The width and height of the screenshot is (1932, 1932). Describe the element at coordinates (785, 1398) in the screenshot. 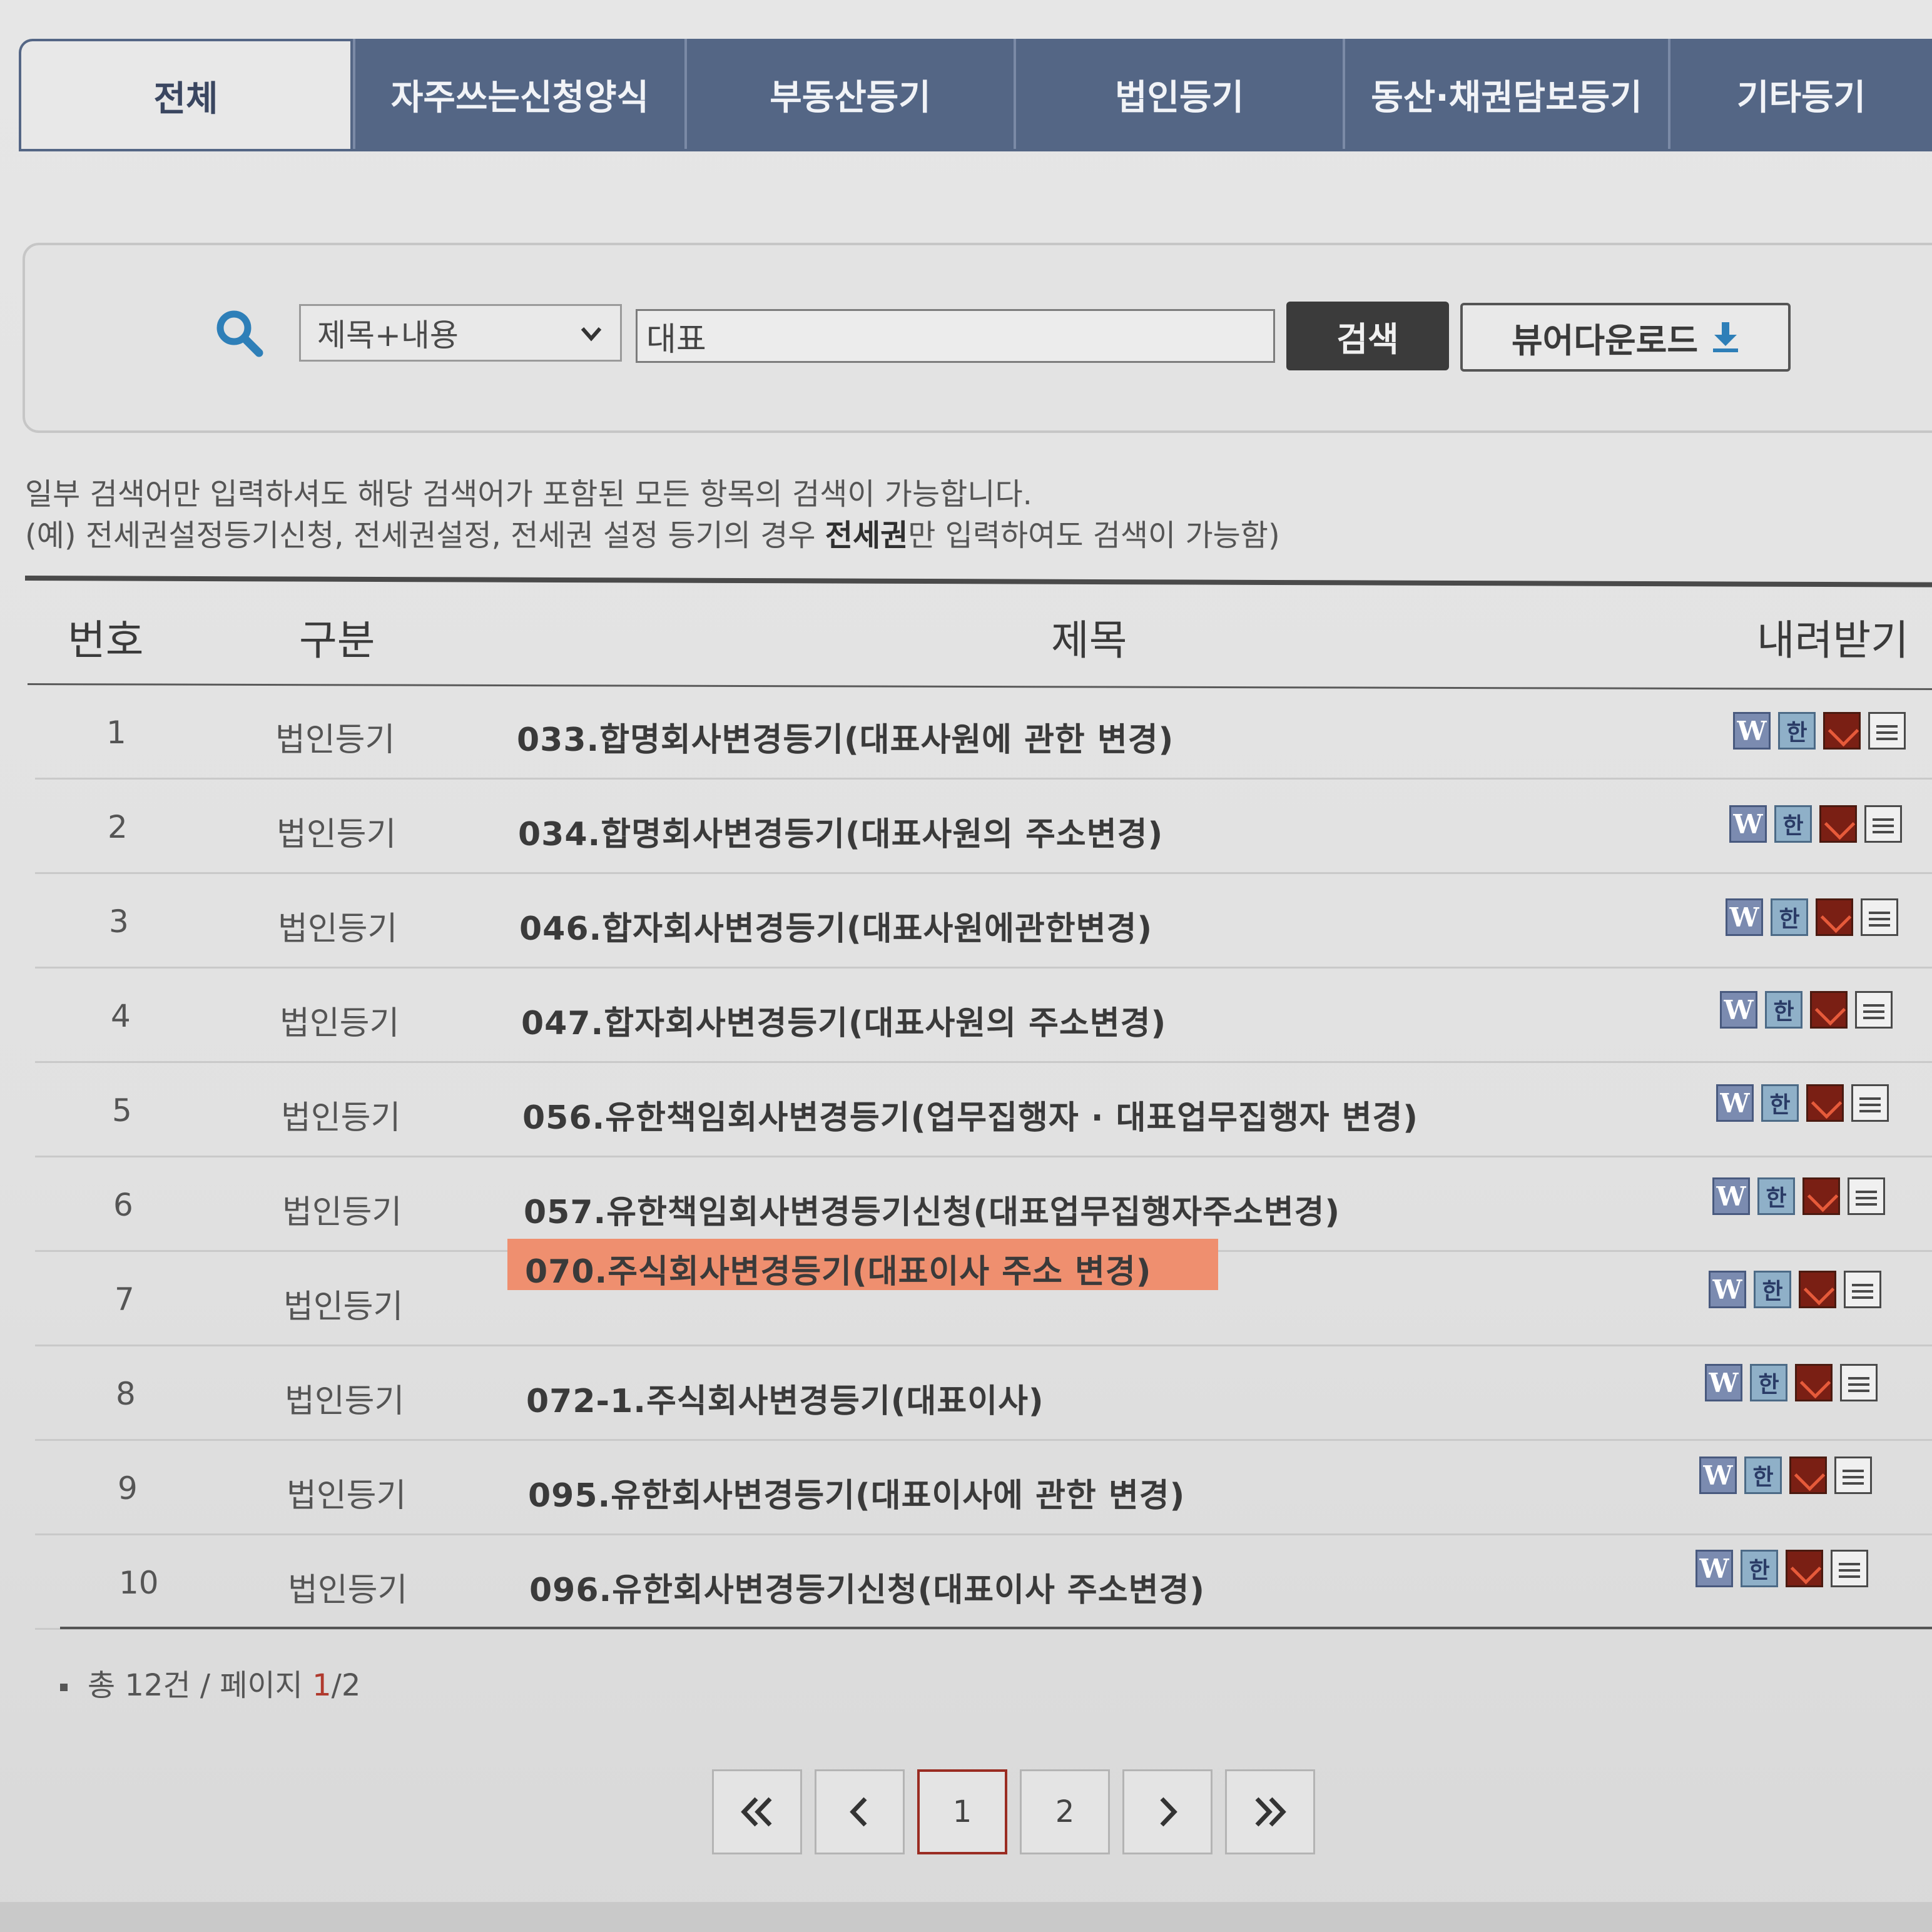

I see `row-title-link: 072-1.주식회사변경등기(대표이사)` at that location.